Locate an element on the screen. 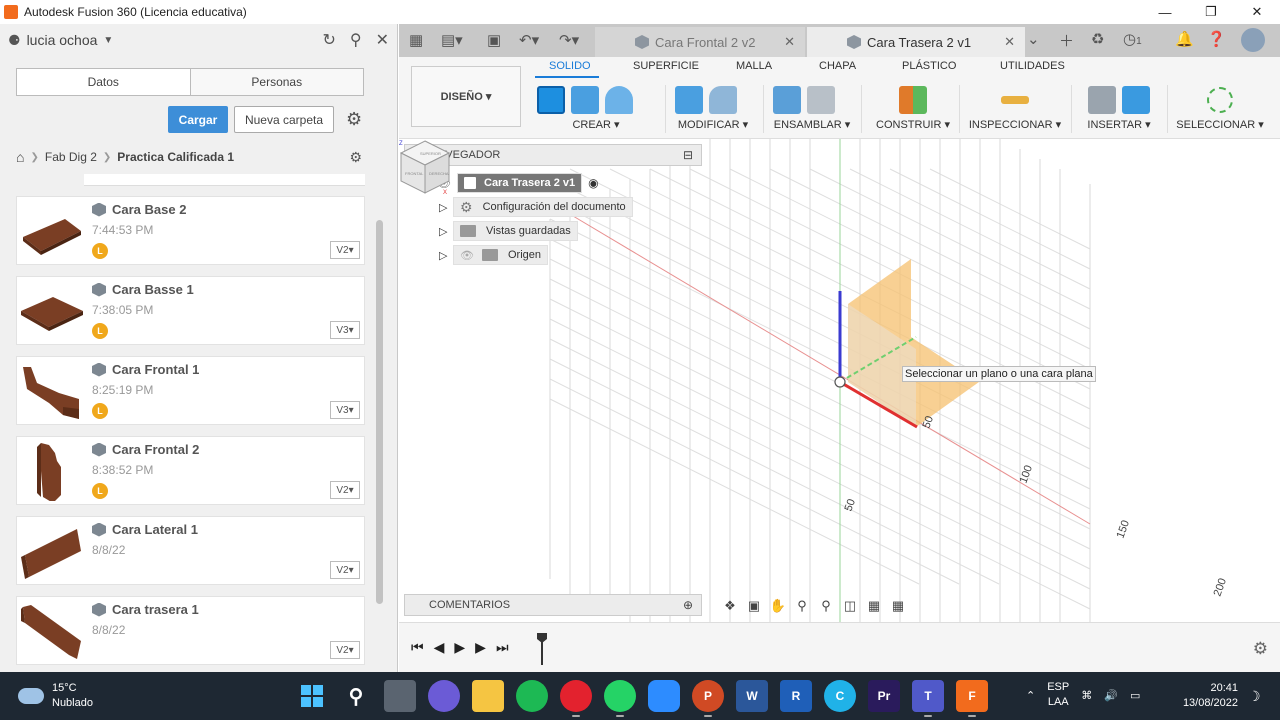 Image resolution: width=1280 pixels, height=720 pixels. tab-solido: SOLIDO is located at coordinates (570, 66).